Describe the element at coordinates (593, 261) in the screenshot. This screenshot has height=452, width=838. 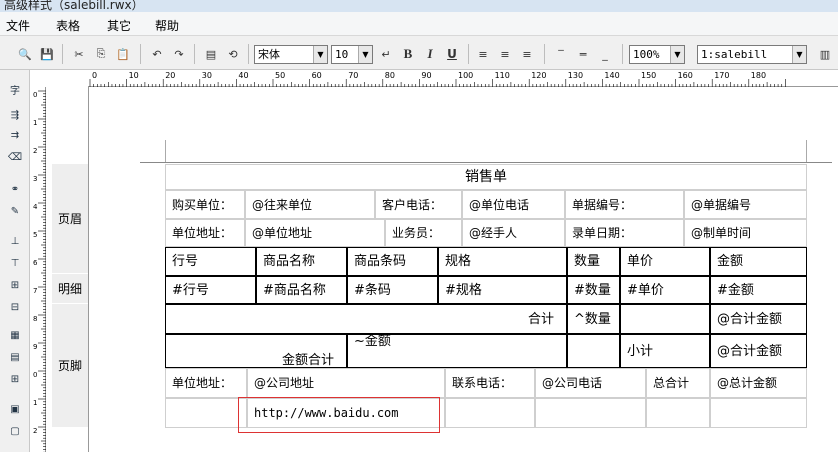
I see `column-header: 数量` at that location.